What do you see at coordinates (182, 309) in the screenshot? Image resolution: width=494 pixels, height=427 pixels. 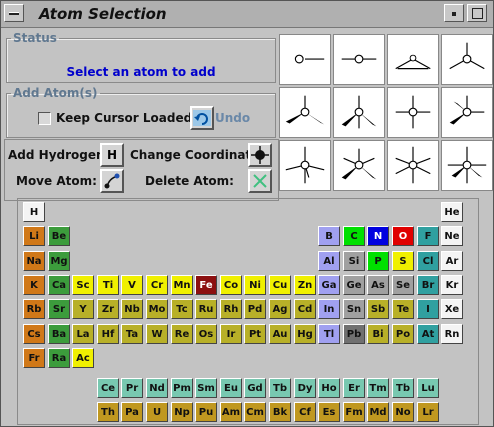 I see `element-tc: Tc` at bounding box center [182, 309].